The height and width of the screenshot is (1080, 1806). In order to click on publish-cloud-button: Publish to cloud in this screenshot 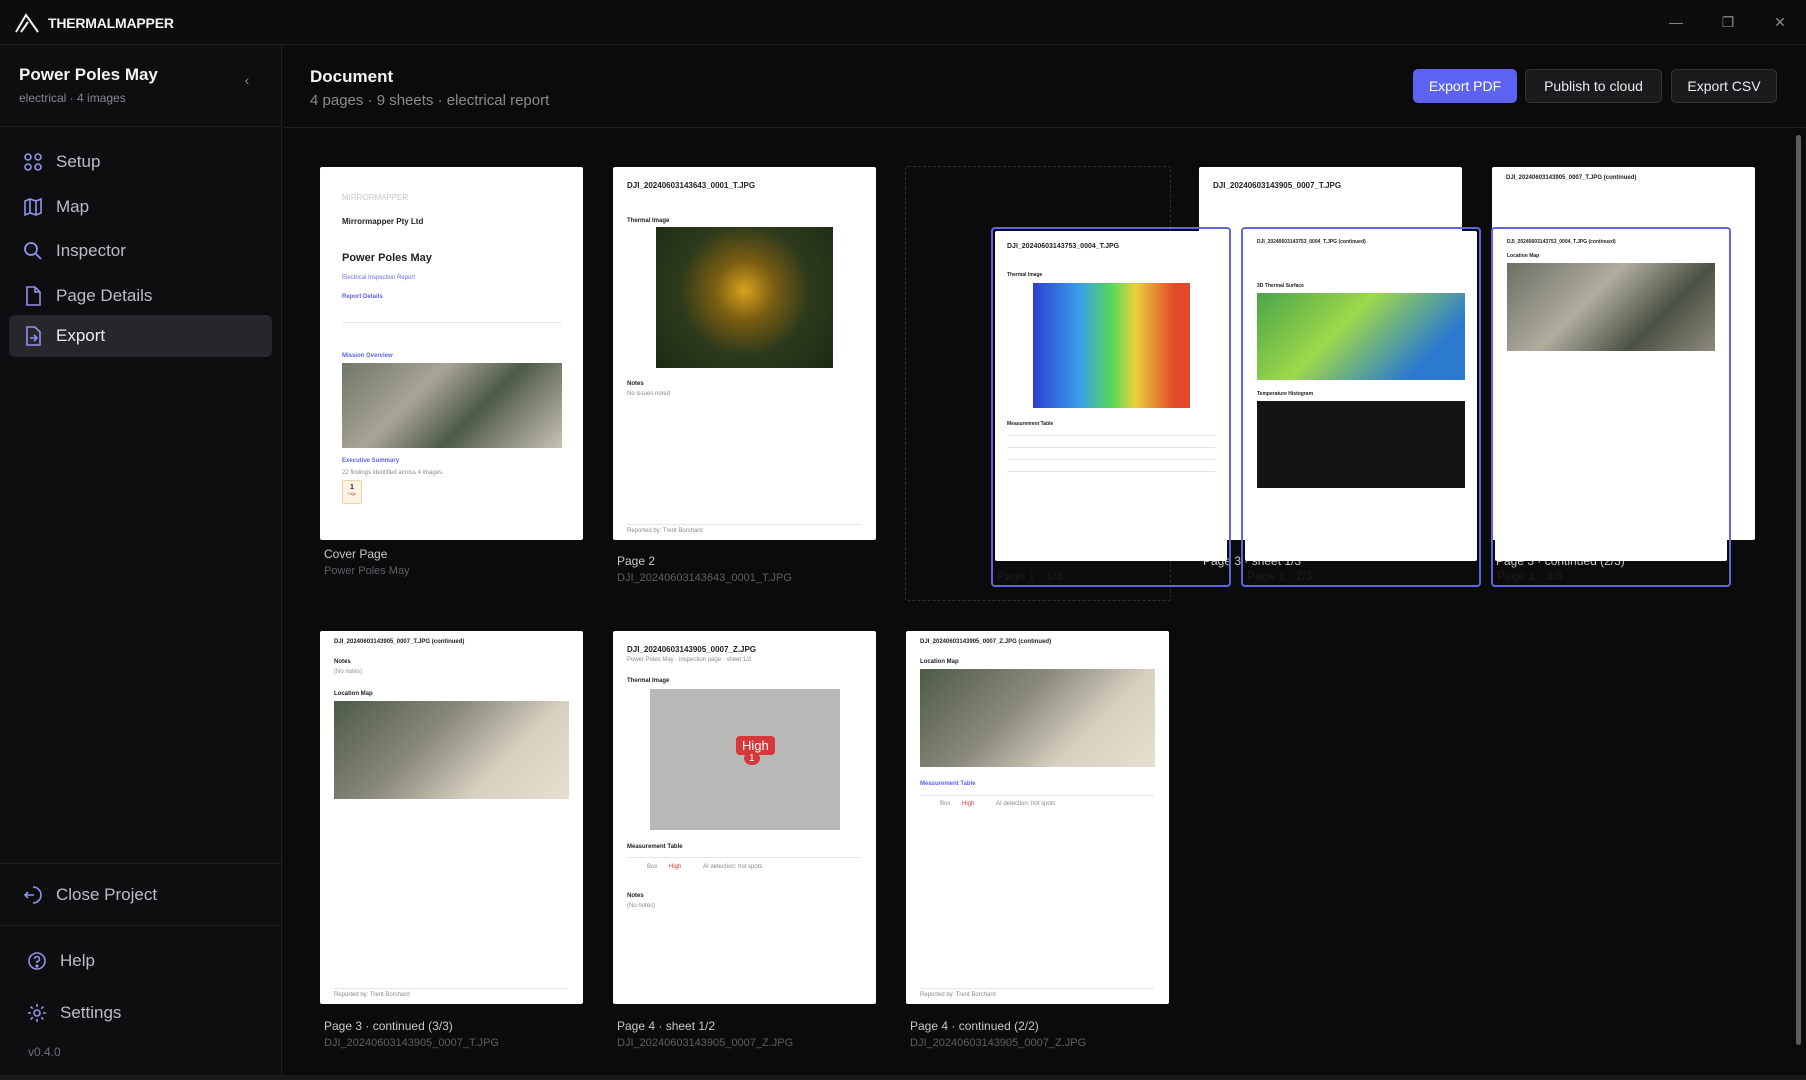, I will do `click(1593, 86)`.